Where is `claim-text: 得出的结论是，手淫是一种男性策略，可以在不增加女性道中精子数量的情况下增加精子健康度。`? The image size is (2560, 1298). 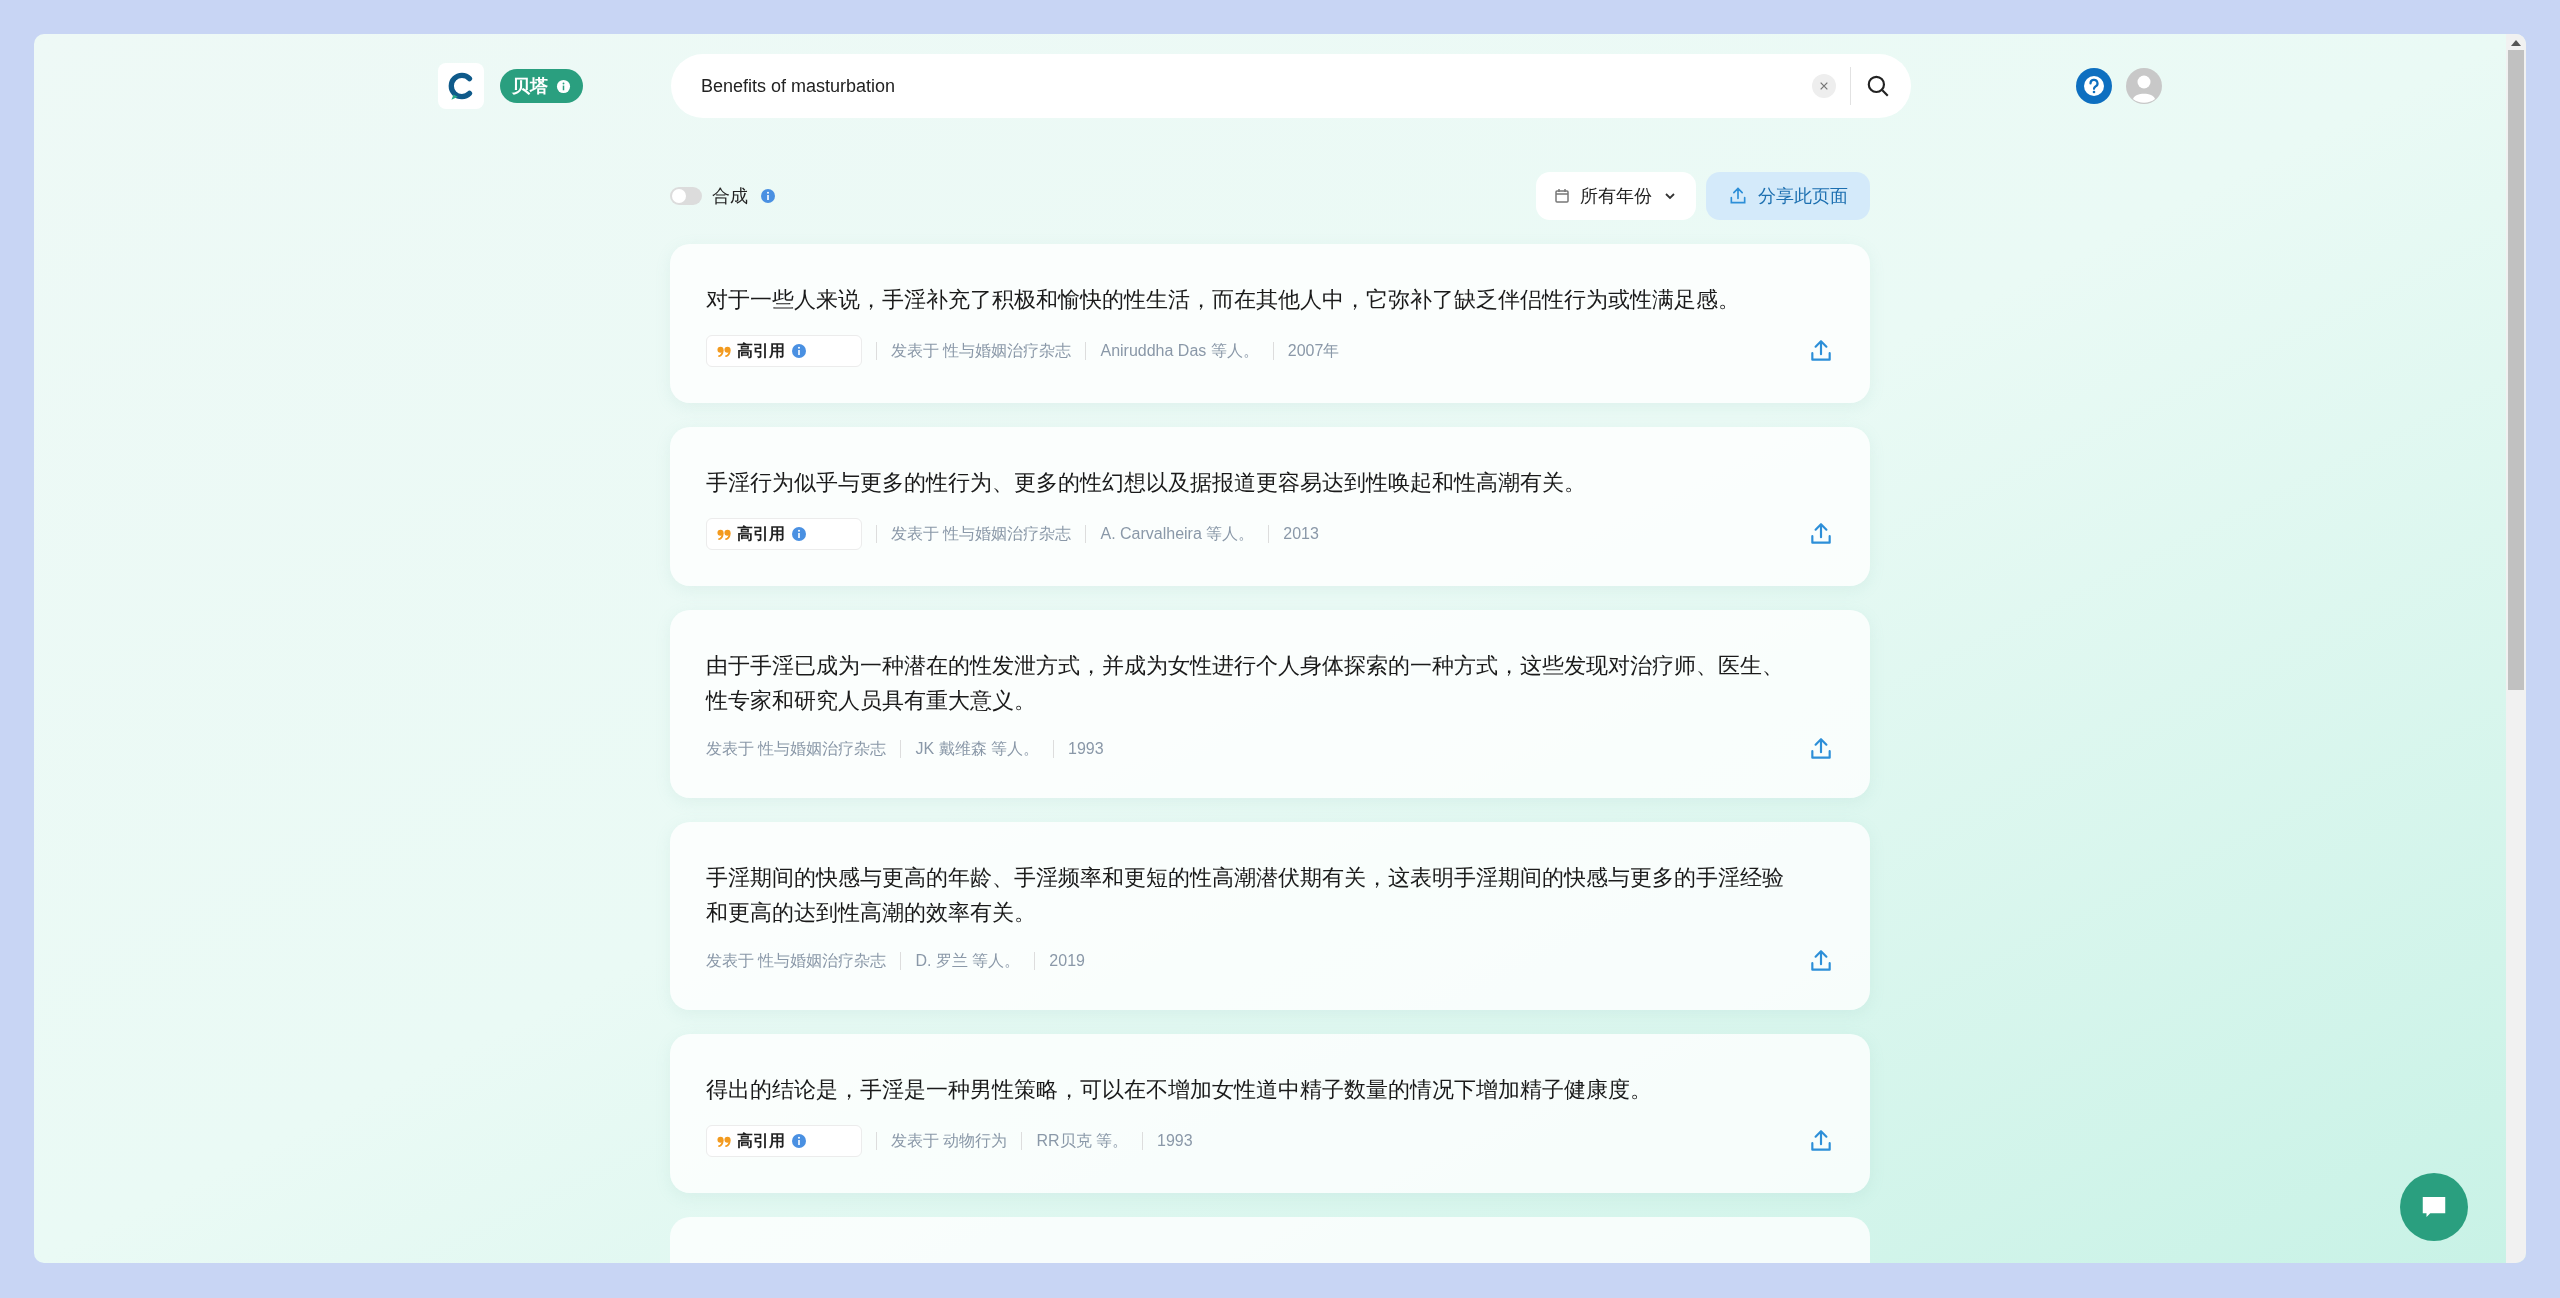 claim-text: 得出的结论是，手淫是一种男性策略，可以在不增加女性道中精子数量的情况下增加精子健康度。 is located at coordinates (1179, 1090).